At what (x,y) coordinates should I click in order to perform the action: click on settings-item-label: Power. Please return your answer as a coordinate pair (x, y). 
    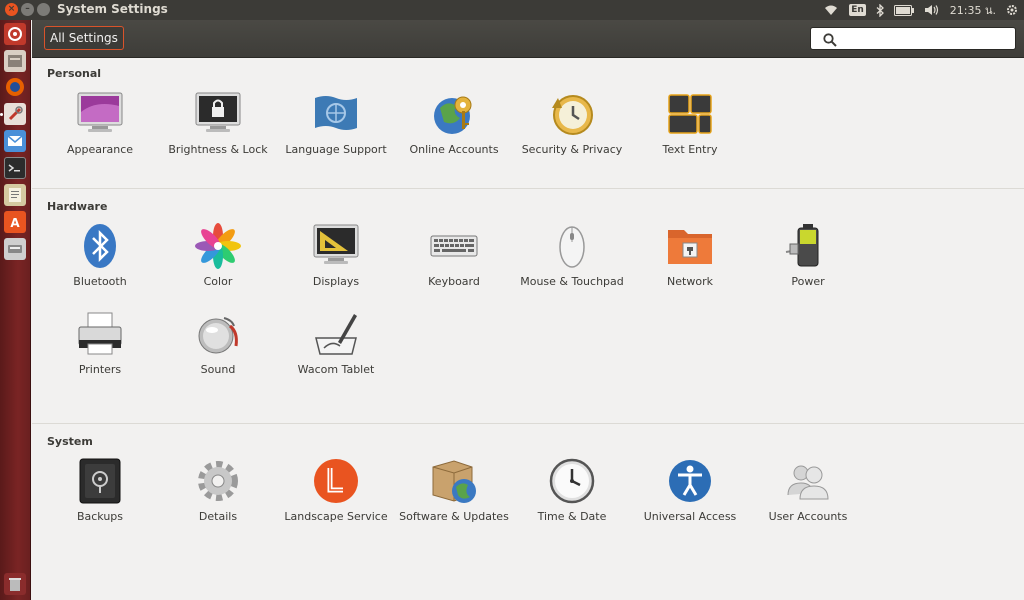
    Looking at the image, I should click on (808, 281).